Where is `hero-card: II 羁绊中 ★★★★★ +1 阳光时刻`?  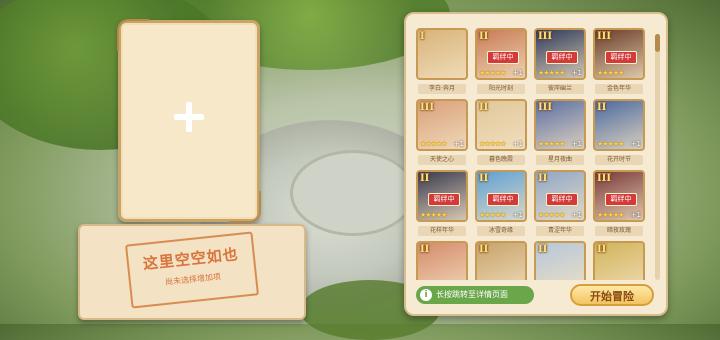
hero-card: II 羁绊中 ★★★★★ +1 阳光时刻 is located at coordinates (501, 65).